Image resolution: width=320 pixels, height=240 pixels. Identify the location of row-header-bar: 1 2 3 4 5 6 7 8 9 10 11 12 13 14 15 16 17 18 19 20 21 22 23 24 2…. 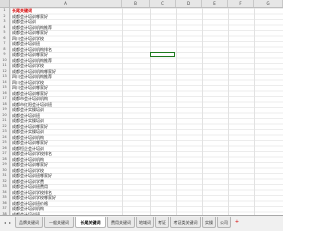
(5, 117).